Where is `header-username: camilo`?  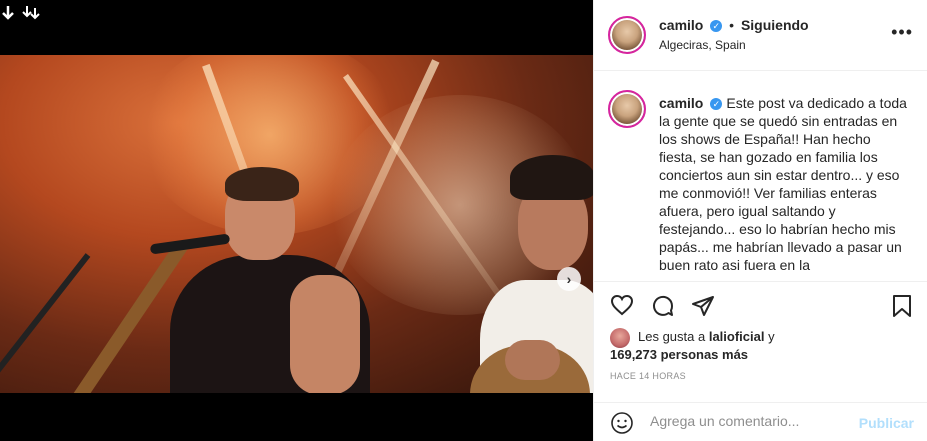
header-username: camilo is located at coordinates (681, 25).